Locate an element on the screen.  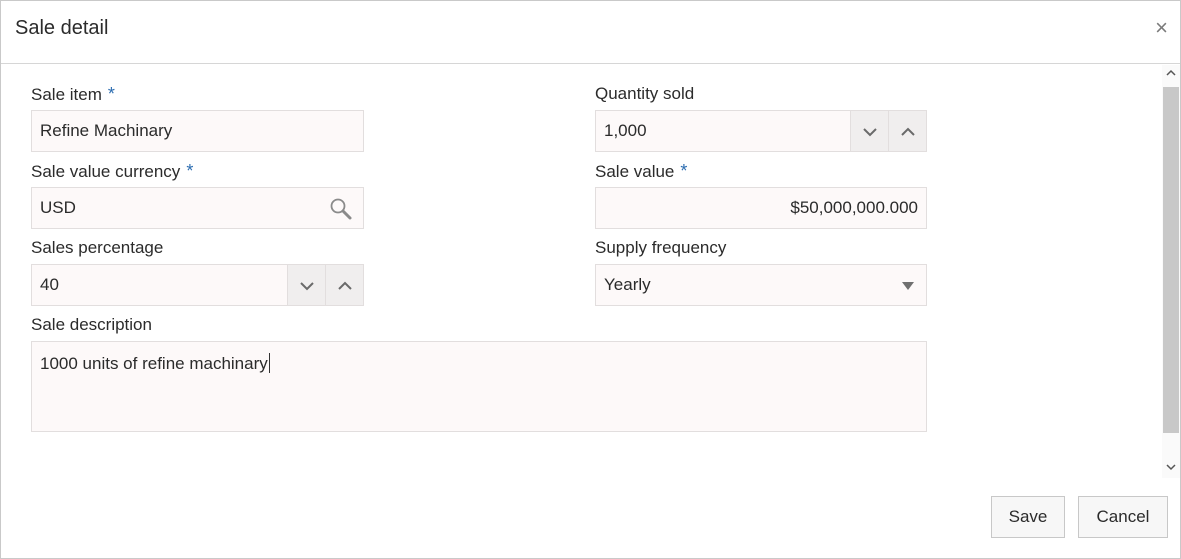
percentage-increment-button is located at coordinates (344, 285).